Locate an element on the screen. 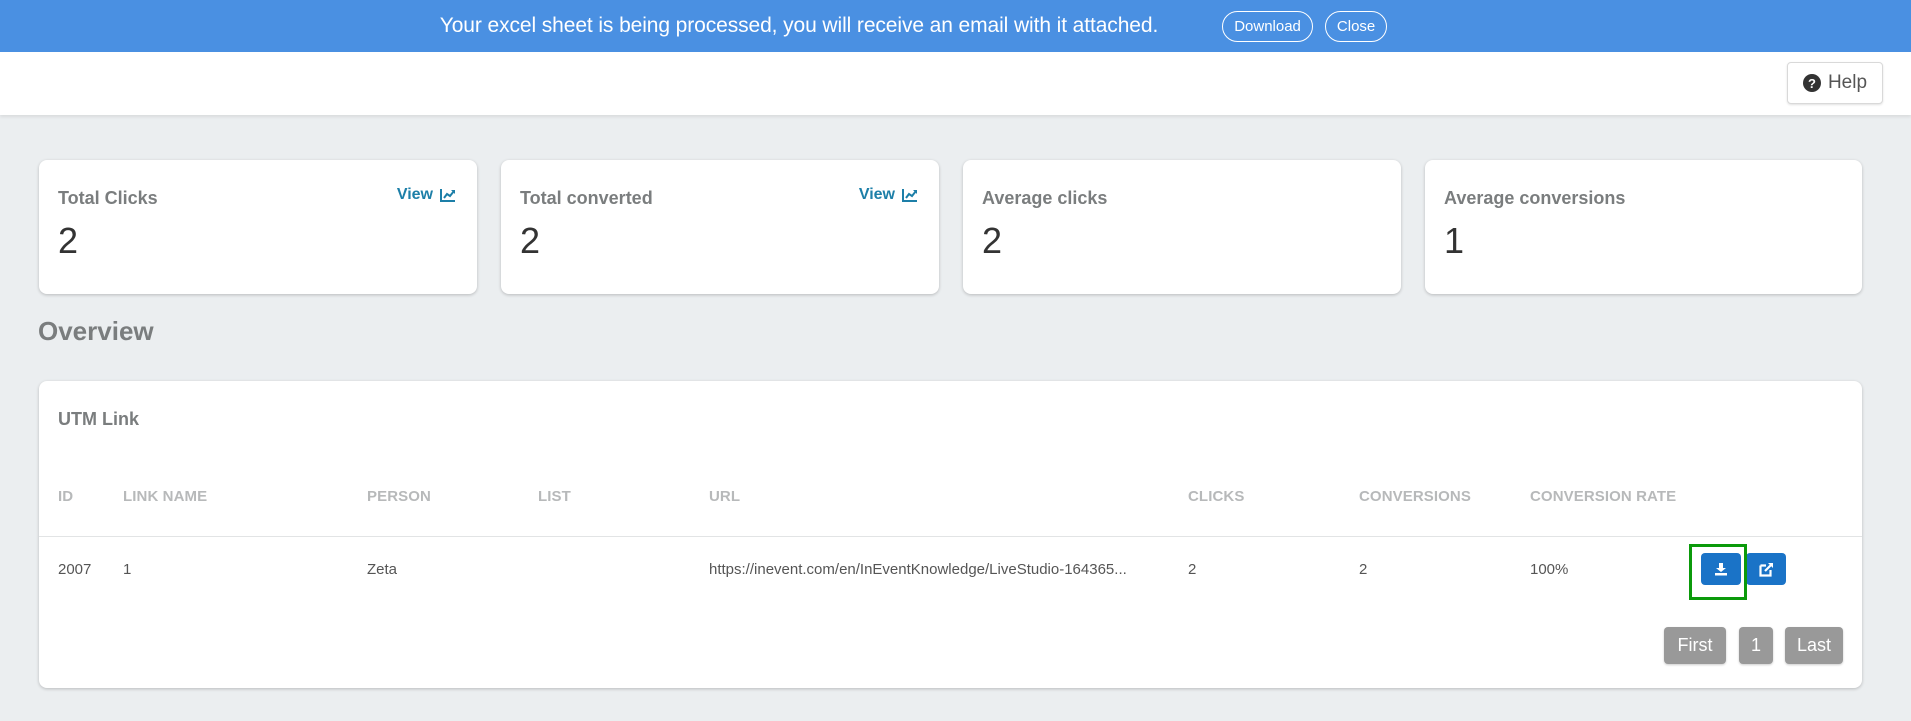 This screenshot has width=1911, height=721. stat-card-average-conversions: Average conversions 1 is located at coordinates (1643, 227).